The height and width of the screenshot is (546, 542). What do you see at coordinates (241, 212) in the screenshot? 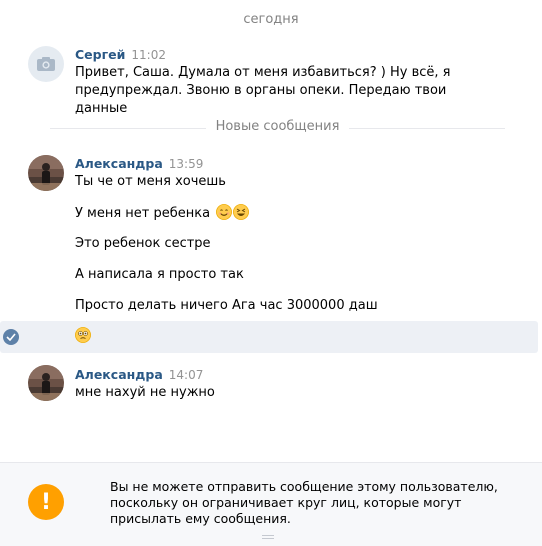
I see `laughing-emoji-icon` at bounding box center [241, 212].